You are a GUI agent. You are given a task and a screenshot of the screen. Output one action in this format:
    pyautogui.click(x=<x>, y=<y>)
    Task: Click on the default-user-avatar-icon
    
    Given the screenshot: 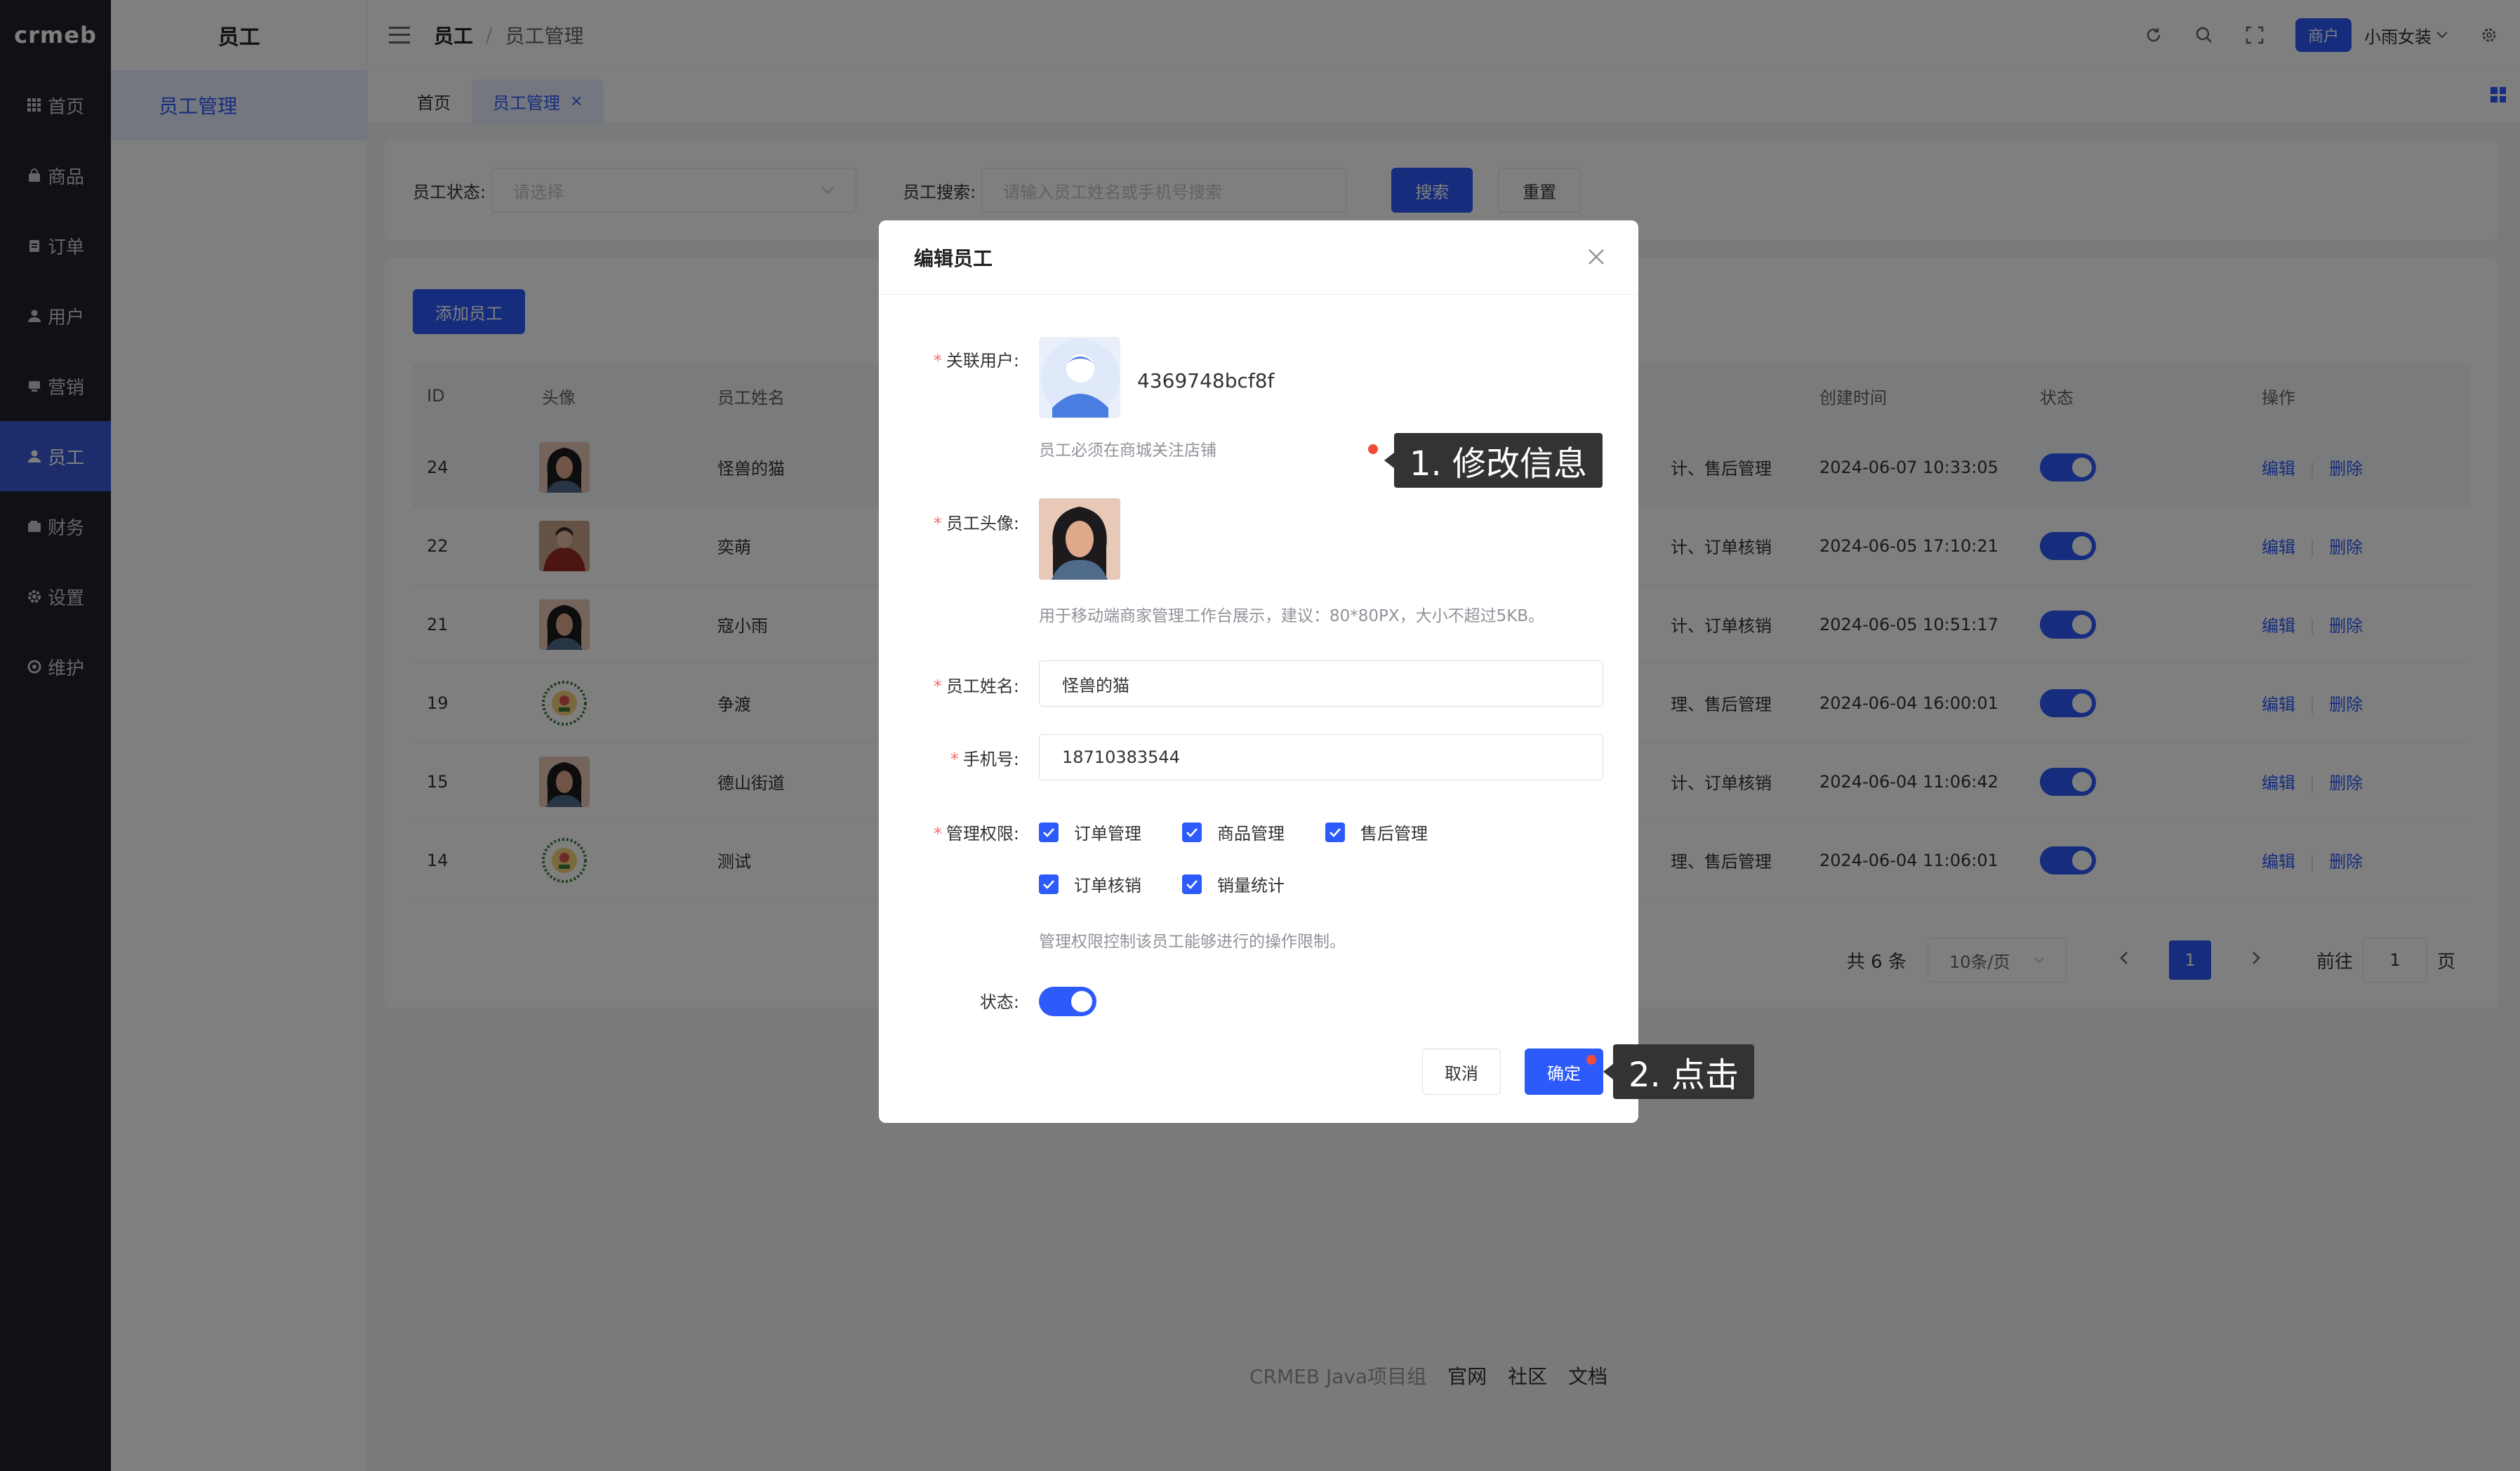 What is the action you would take?
    pyautogui.click(x=1080, y=378)
    